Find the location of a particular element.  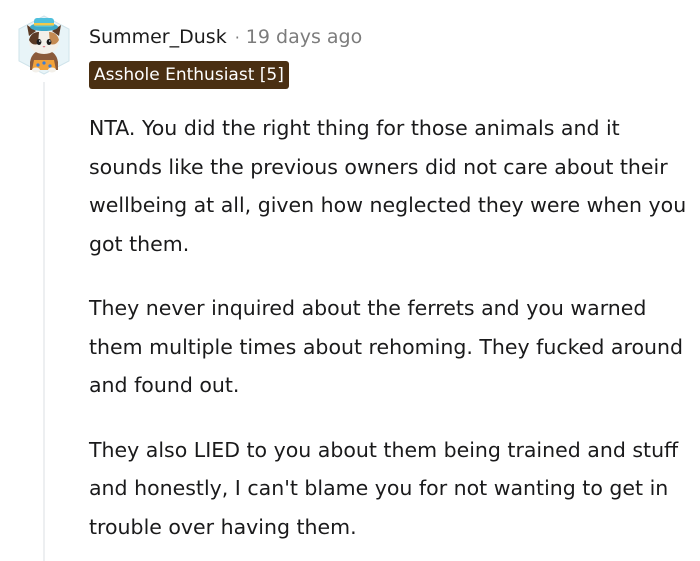

snoo-cat-avatar-icon is located at coordinates (44, 45).